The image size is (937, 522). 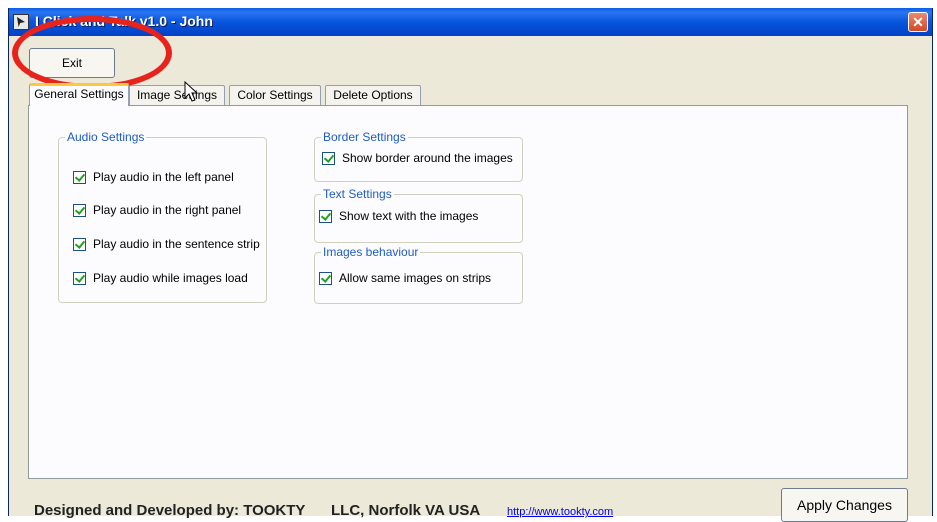 What do you see at coordinates (170, 510) in the screenshot?
I see `developer-credit: Designed and Developed by: TOOKTY` at bounding box center [170, 510].